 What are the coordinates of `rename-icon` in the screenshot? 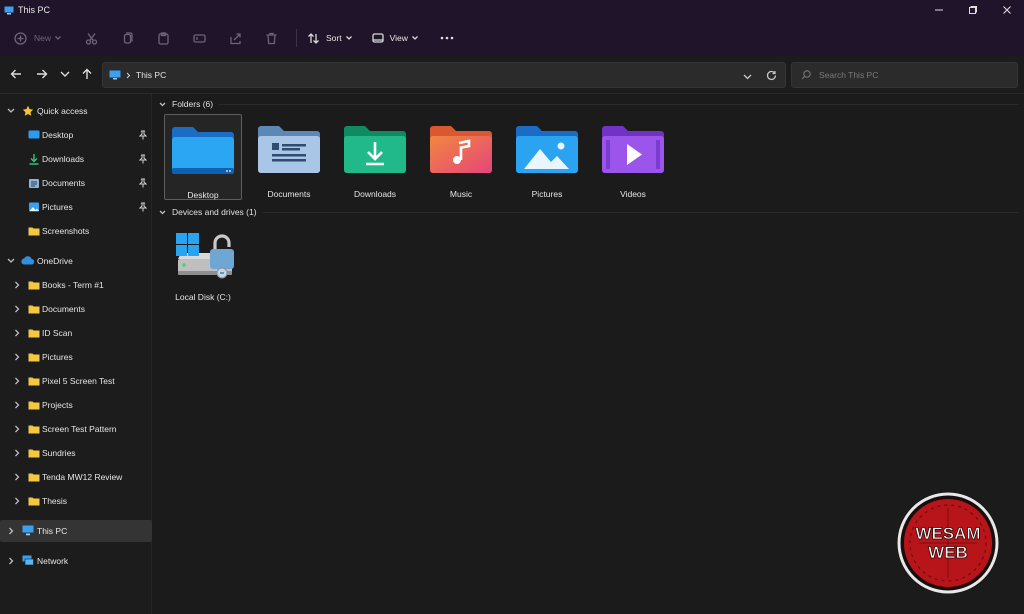 It's located at (199, 38).